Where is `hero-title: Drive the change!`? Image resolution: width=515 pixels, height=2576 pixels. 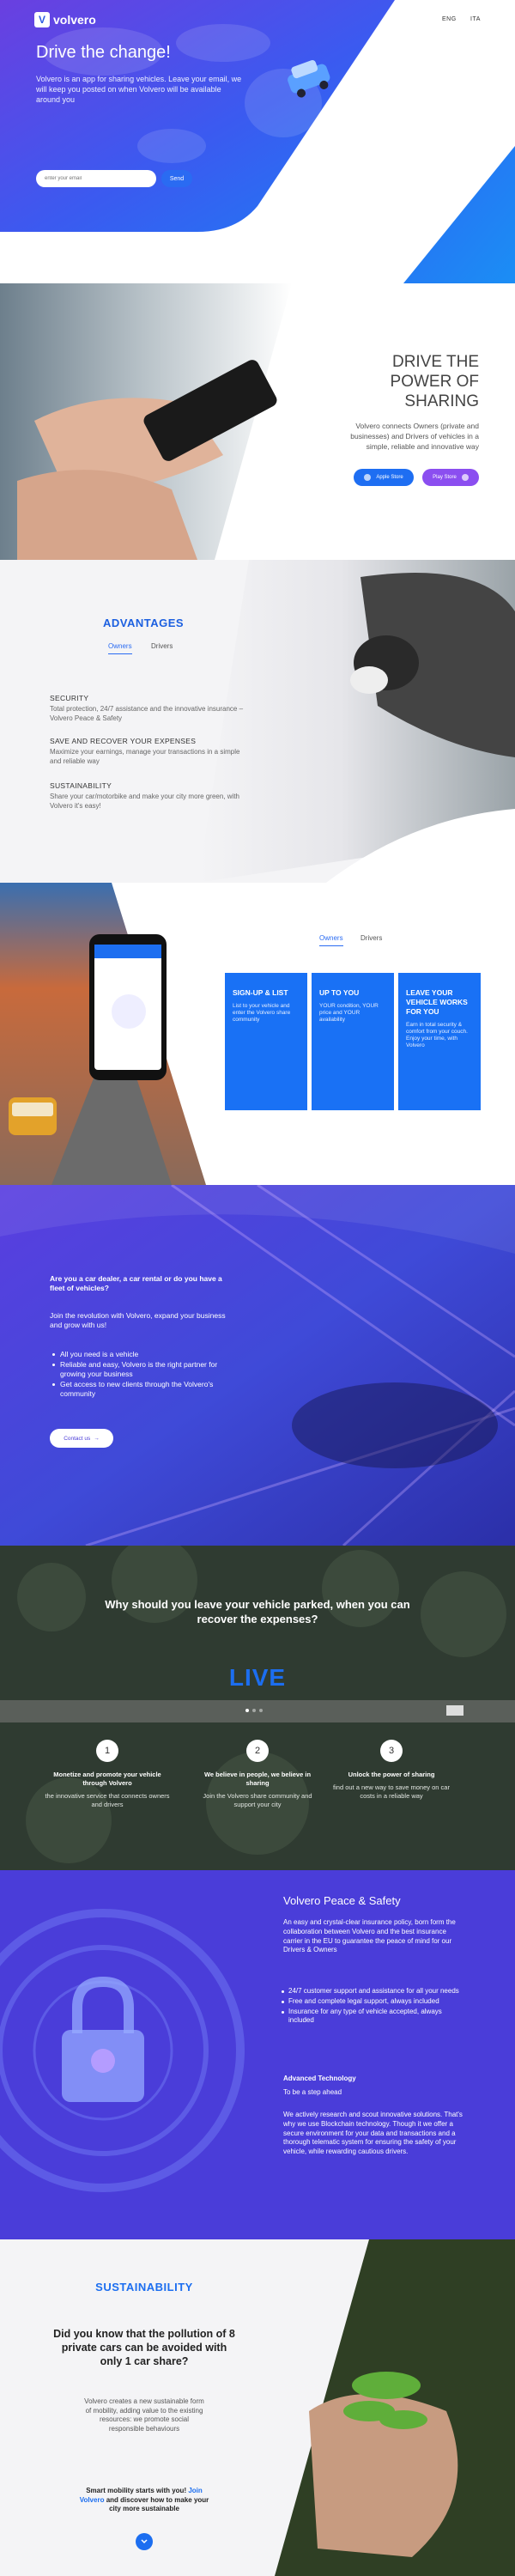 hero-title: Drive the change! is located at coordinates (103, 52).